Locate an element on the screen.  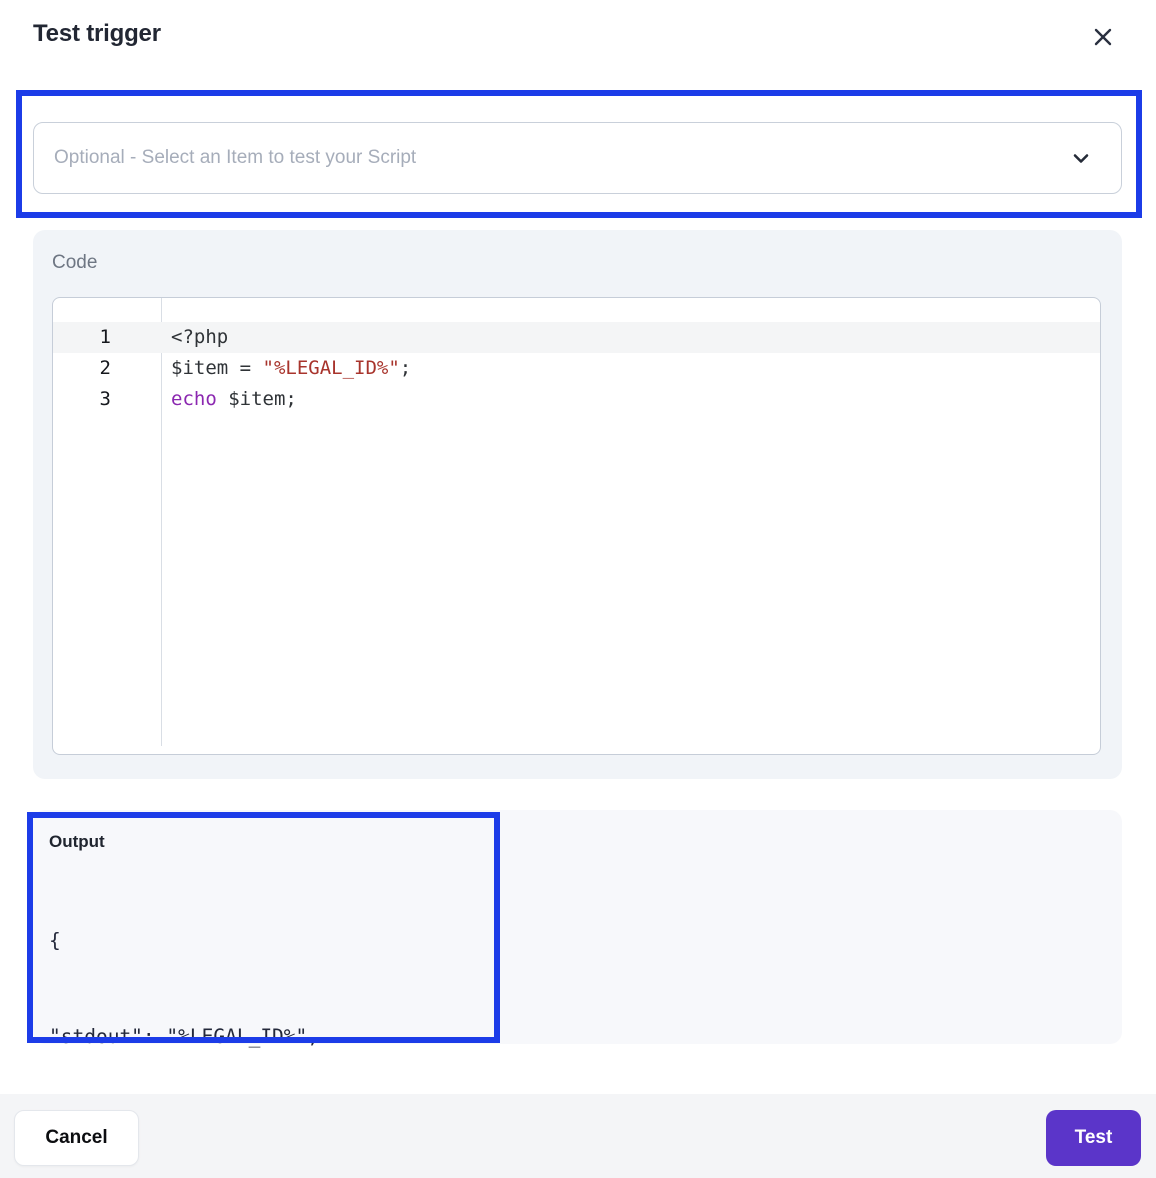
code-text: $item = "%LEGAL_ID%"; is located at coordinates (286, 368).